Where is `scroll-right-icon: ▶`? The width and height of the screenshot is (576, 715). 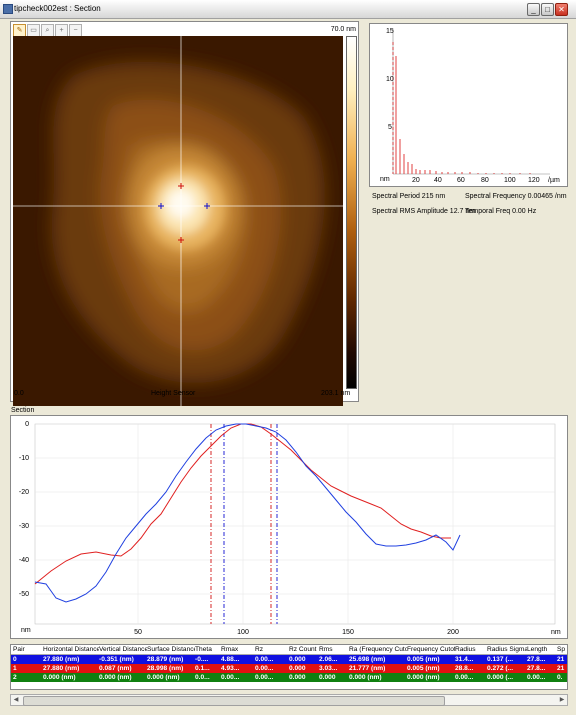
scroll-right-icon: ▶ is located at coordinates (562, 700).